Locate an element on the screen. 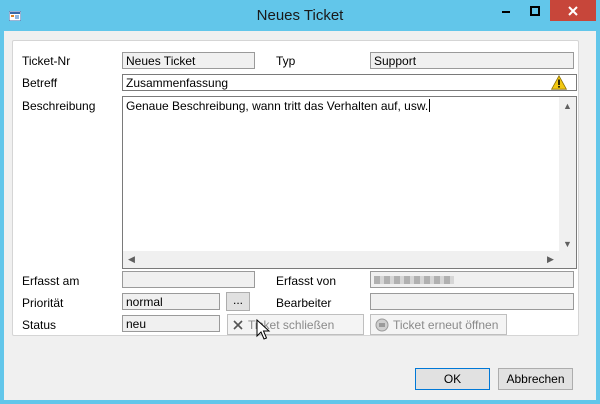 The height and width of the screenshot is (404, 600). scroll-down-icon: ▼ is located at coordinates (567, 243).